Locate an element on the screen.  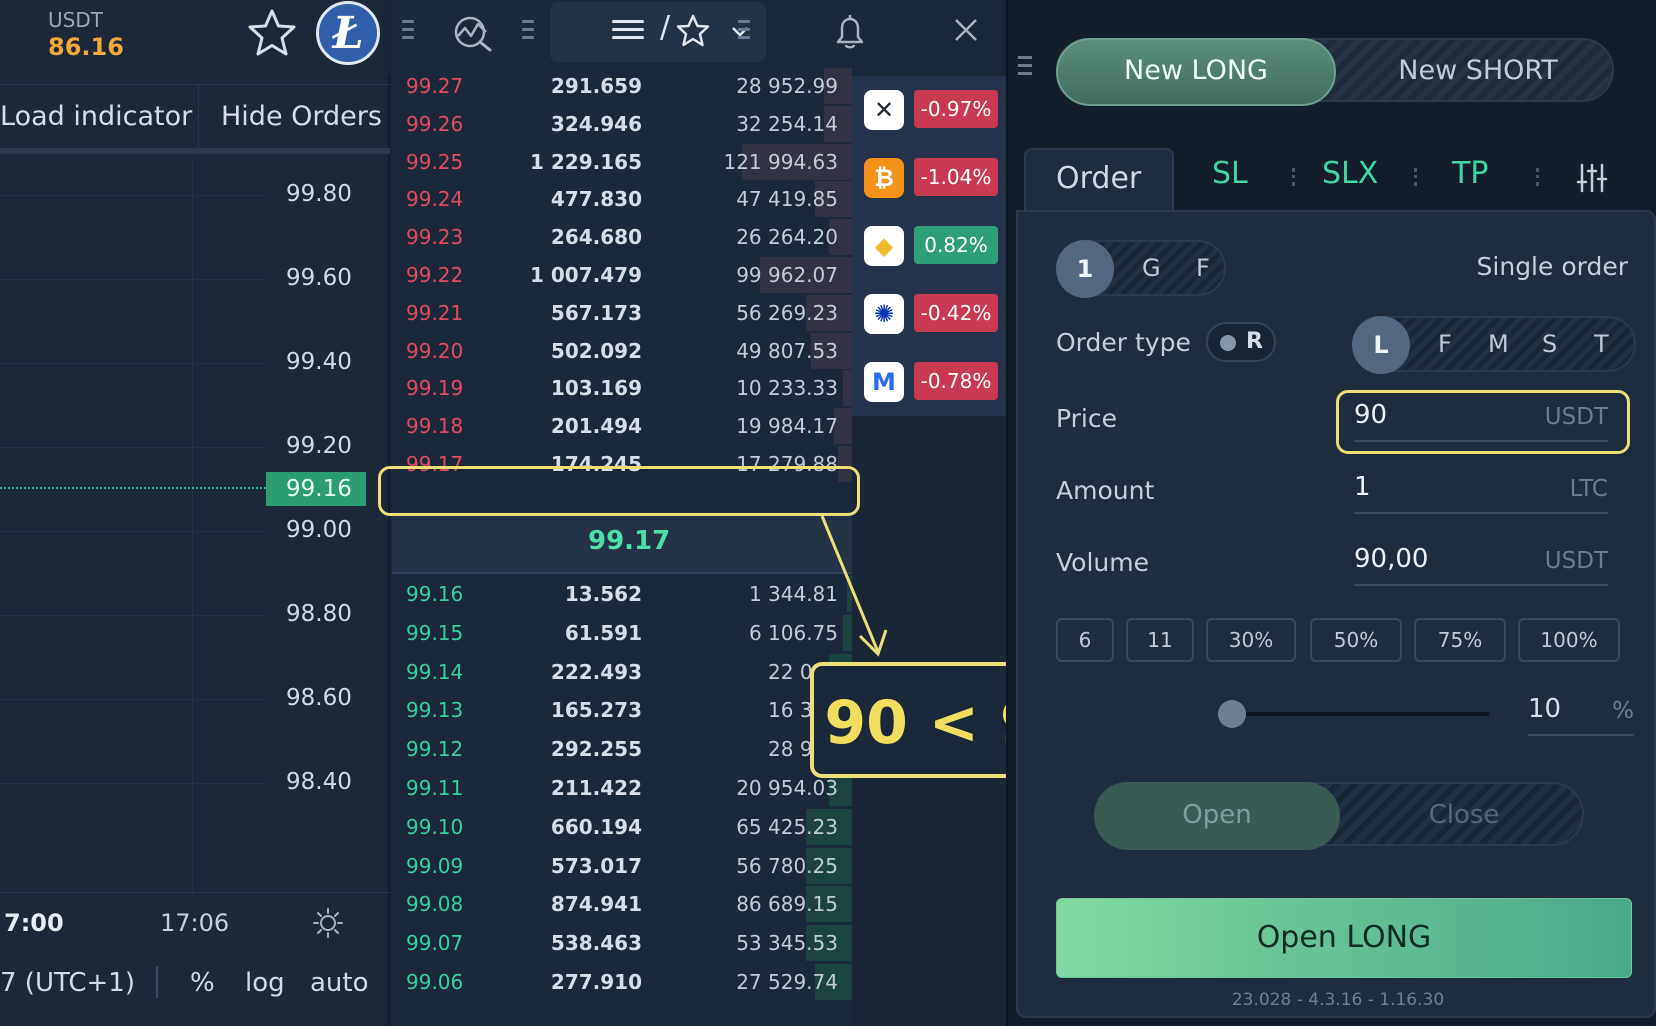
row-amount: 292.255 is located at coordinates (596, 749).